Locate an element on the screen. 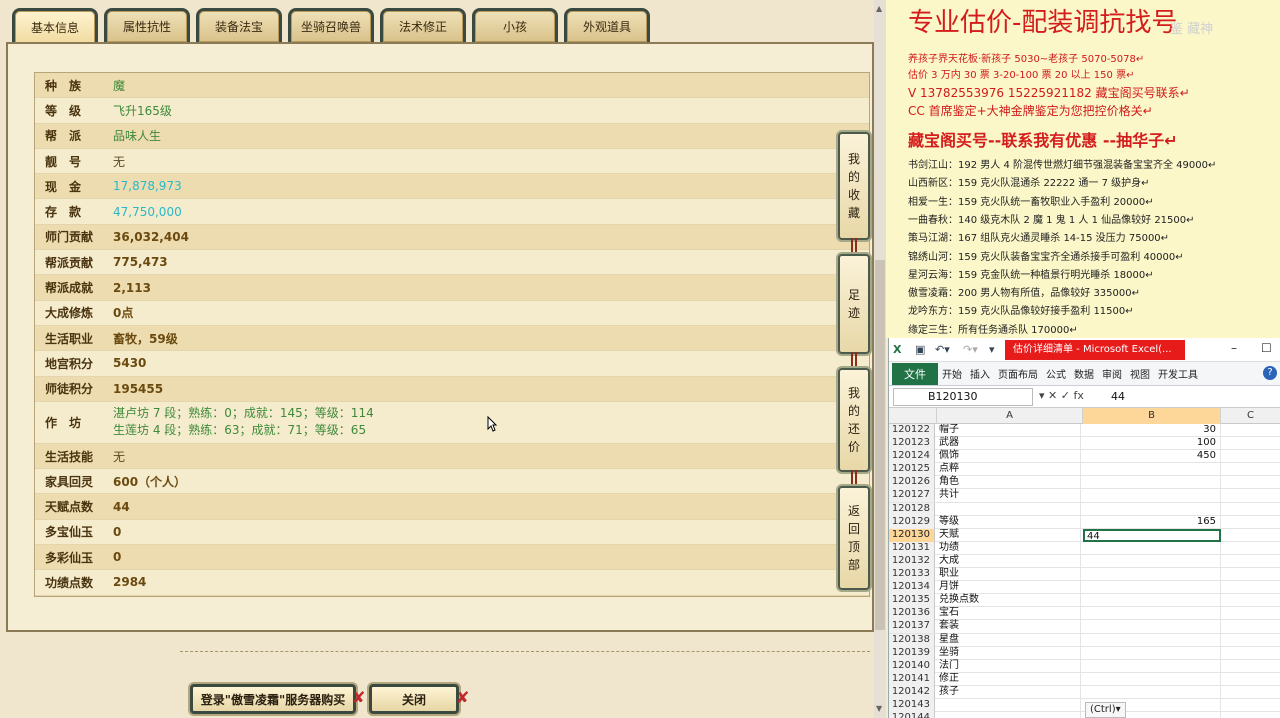 The image size is (1280, 718). cell-a: 坐骑 is located at coordinates (1010, 653).